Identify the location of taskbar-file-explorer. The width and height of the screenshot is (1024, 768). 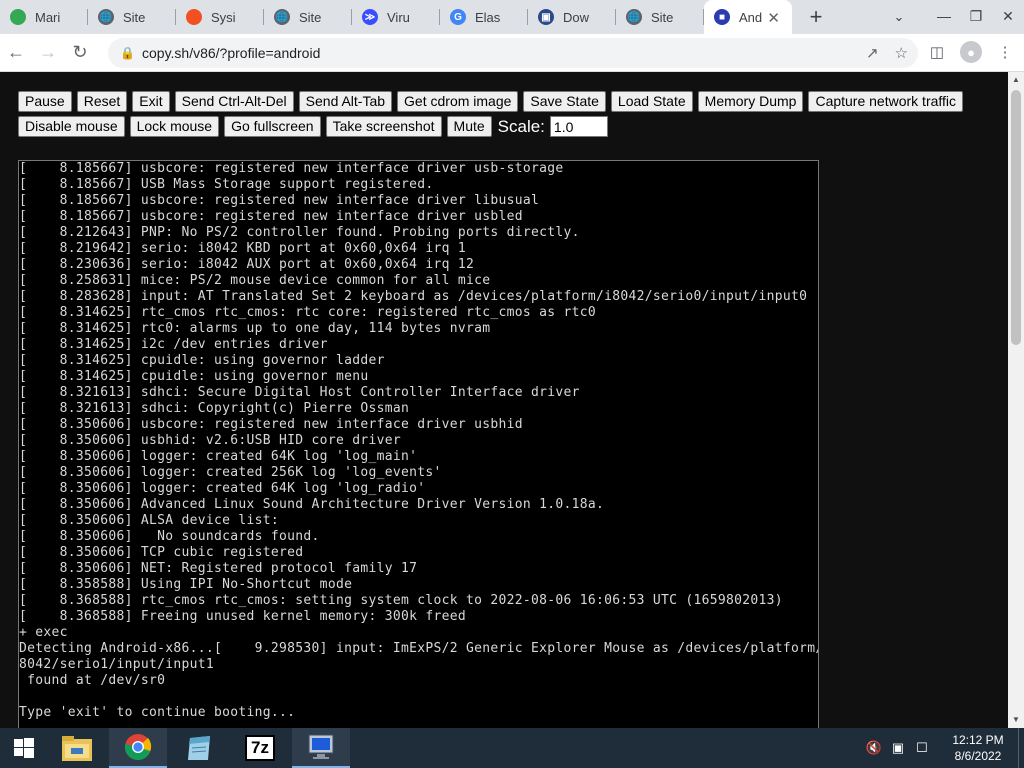
(77, 748).